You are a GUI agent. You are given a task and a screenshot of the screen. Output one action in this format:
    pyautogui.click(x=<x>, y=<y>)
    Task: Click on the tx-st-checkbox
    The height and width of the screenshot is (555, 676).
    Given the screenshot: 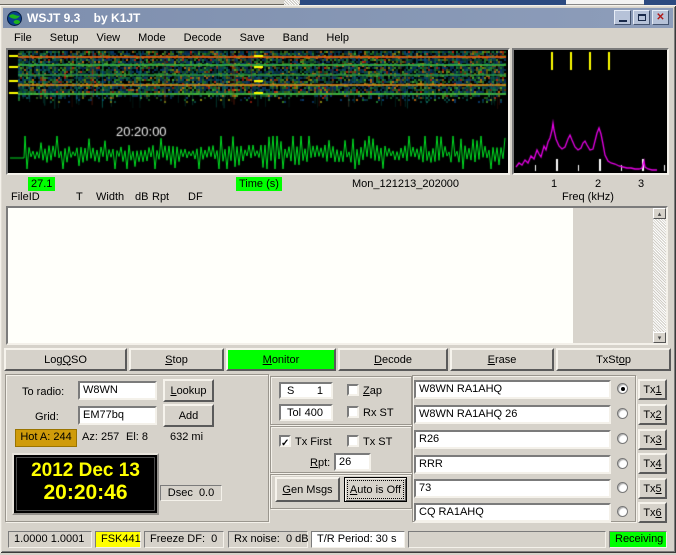 What is the action you would take?
    pyautogui.click(x=353, y=441)
    